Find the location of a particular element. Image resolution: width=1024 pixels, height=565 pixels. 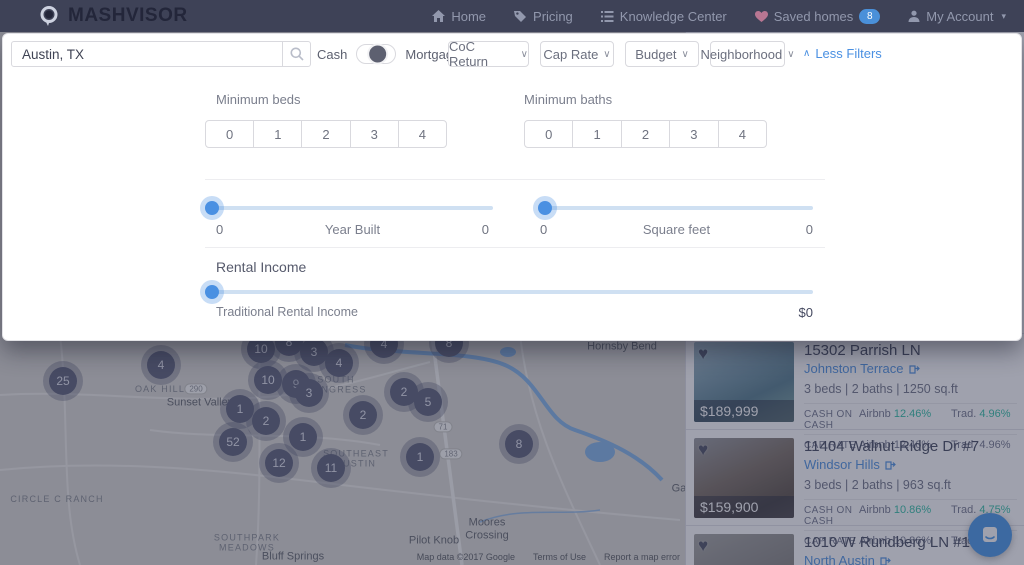

nav-knowledge-center: Knowledge Center is located at coordinates (663, 16).